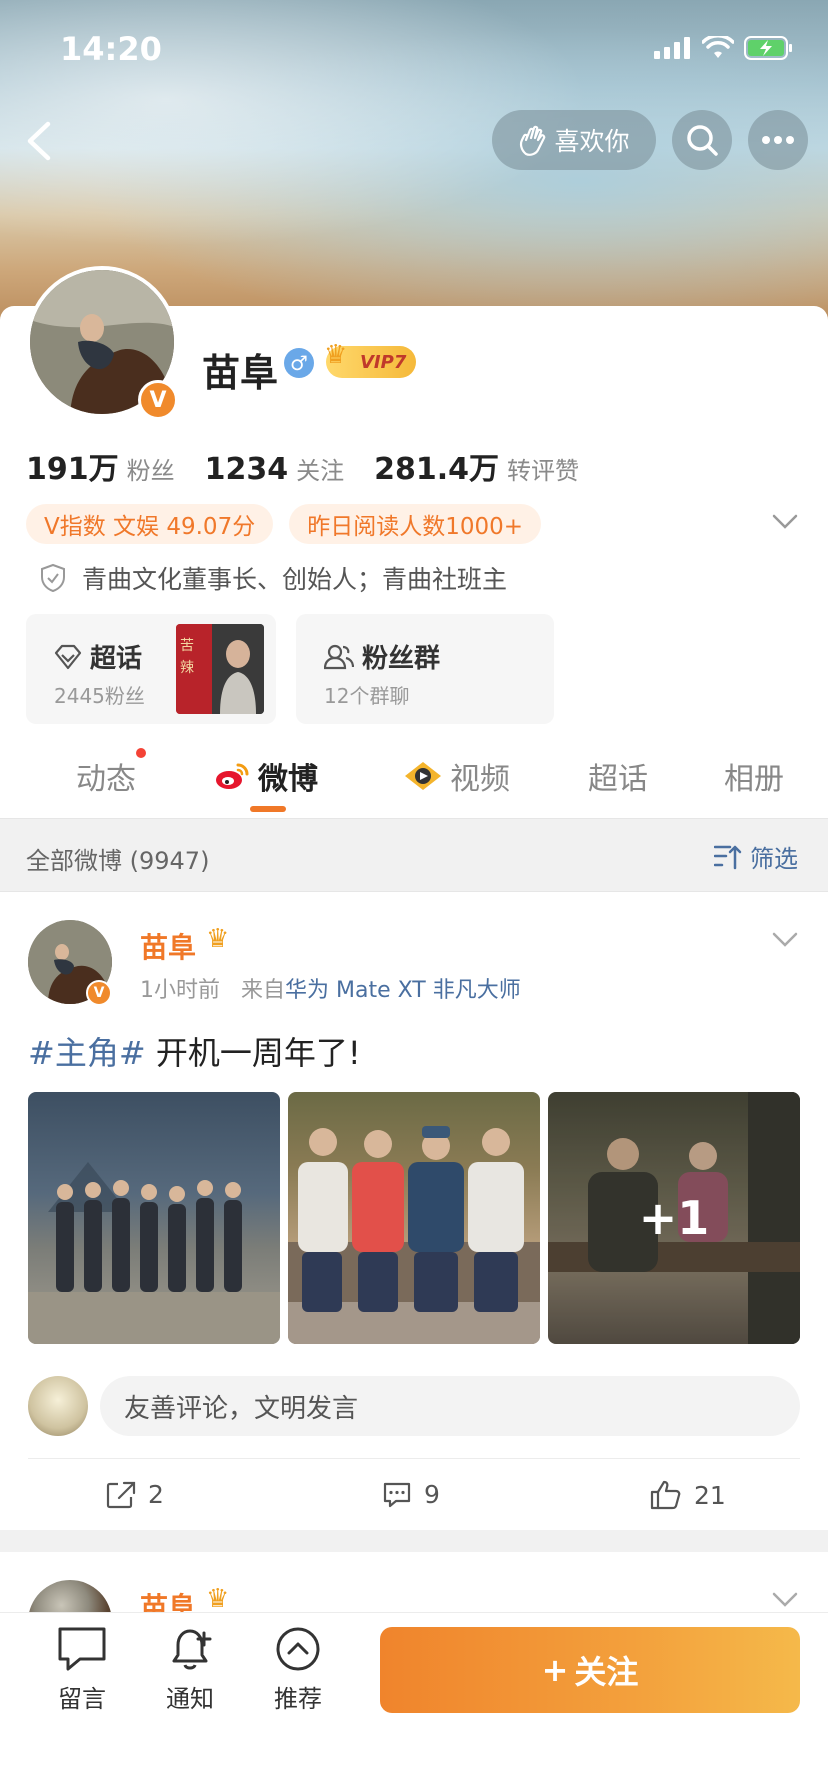  I want to click on back-button, so click(40, 141).